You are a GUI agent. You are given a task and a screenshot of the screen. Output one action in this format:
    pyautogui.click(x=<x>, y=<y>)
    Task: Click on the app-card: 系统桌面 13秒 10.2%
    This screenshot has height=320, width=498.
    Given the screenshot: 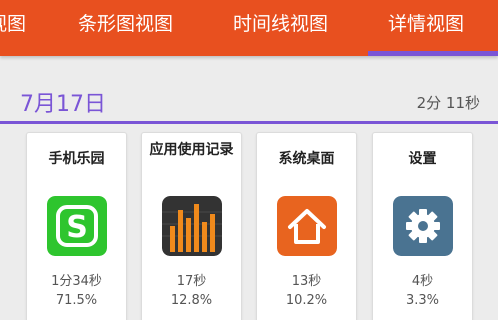 What is the action you would take?
    pyautogui.click(x=306, y=226)
    